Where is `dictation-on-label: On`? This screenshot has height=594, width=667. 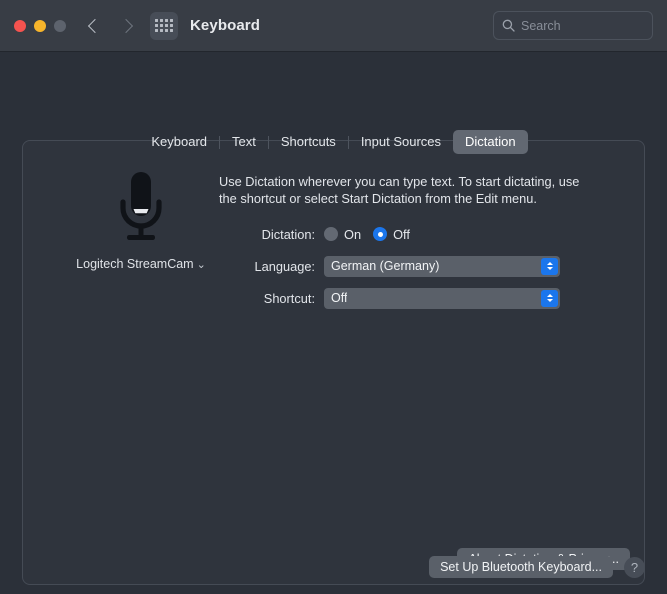 dictation-on-label: On is located at coordinates (353, 234).